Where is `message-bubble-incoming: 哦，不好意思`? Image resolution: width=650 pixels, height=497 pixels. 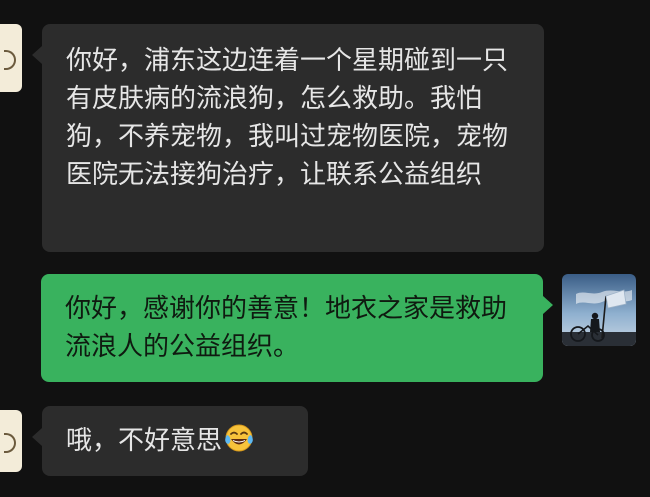 message-bubble-incoming: 哦，不好意思 is located at coordinates (170, 441).